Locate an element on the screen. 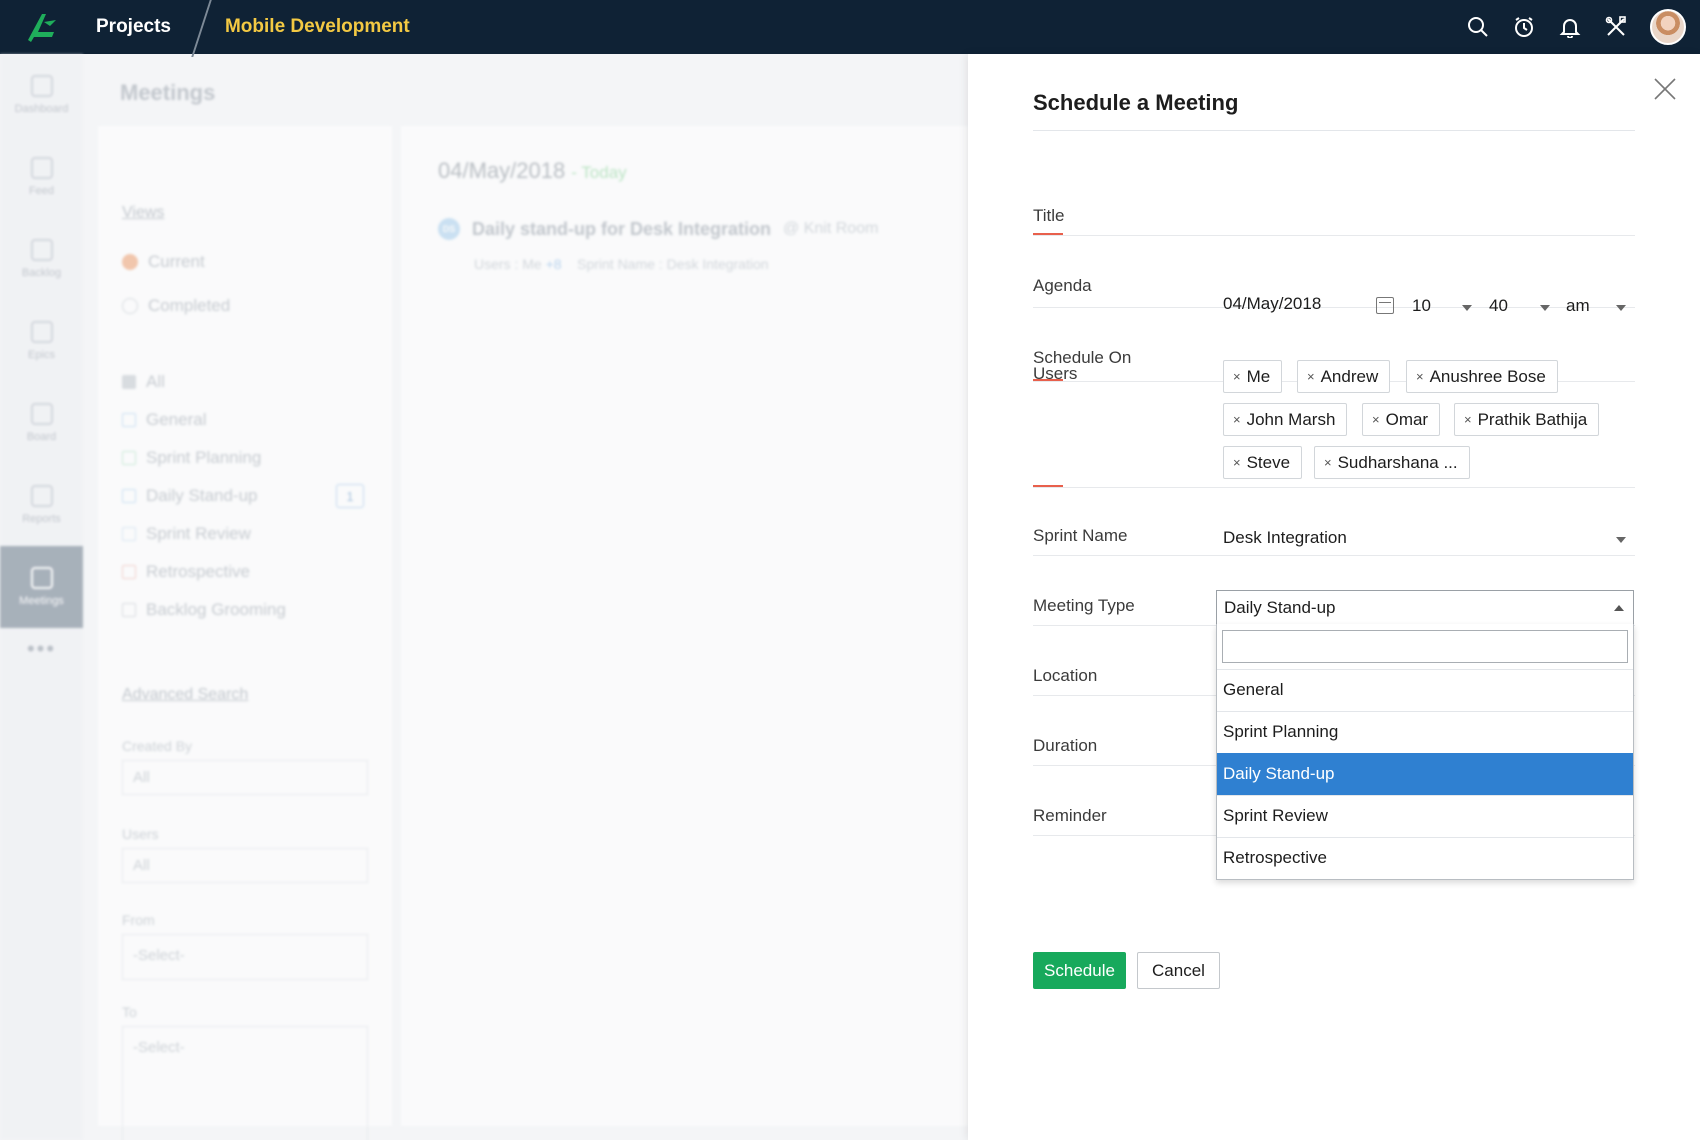  nav-item-meetings: Meetings is located at coordinates (41, 587).